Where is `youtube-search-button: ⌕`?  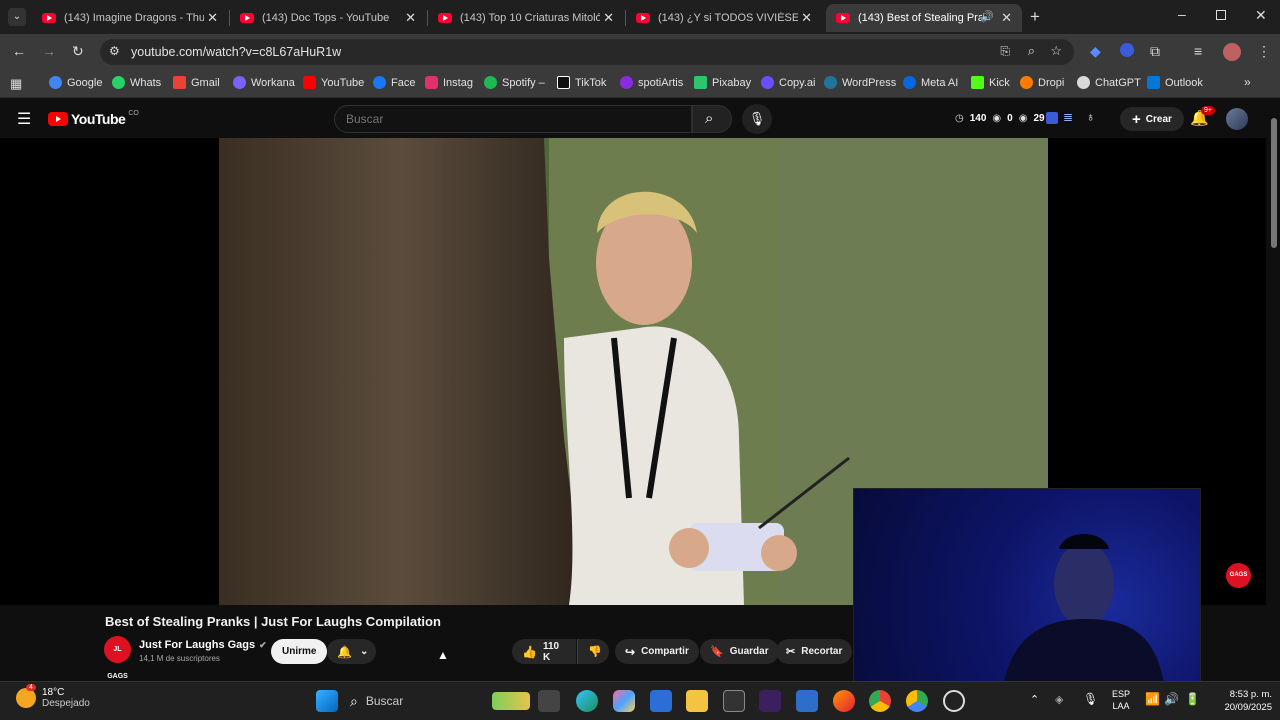
youtube-search-button: ⌕ is located at coordinates (712, 119).